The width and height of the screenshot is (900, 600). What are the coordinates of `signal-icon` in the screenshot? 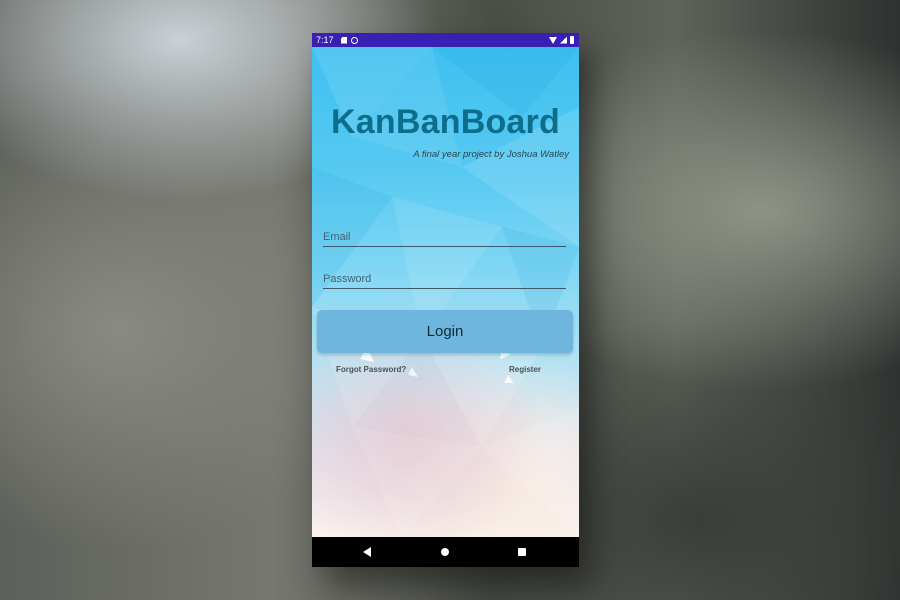 It's located at (563, 40).